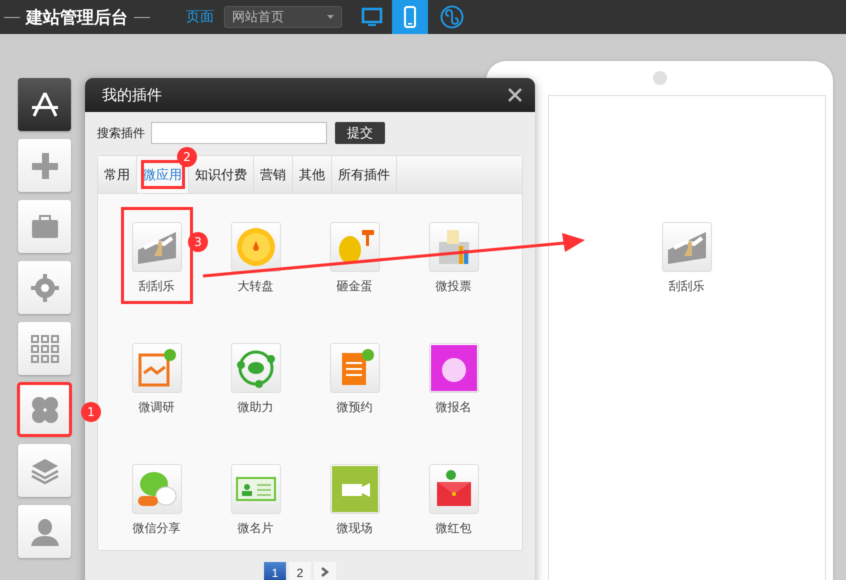 This screenshot has width=846, height=580. What do you see at coordinates (187, 157) in the screenshot?
I see `step-badge: 2` at bounding box center [187, 157].